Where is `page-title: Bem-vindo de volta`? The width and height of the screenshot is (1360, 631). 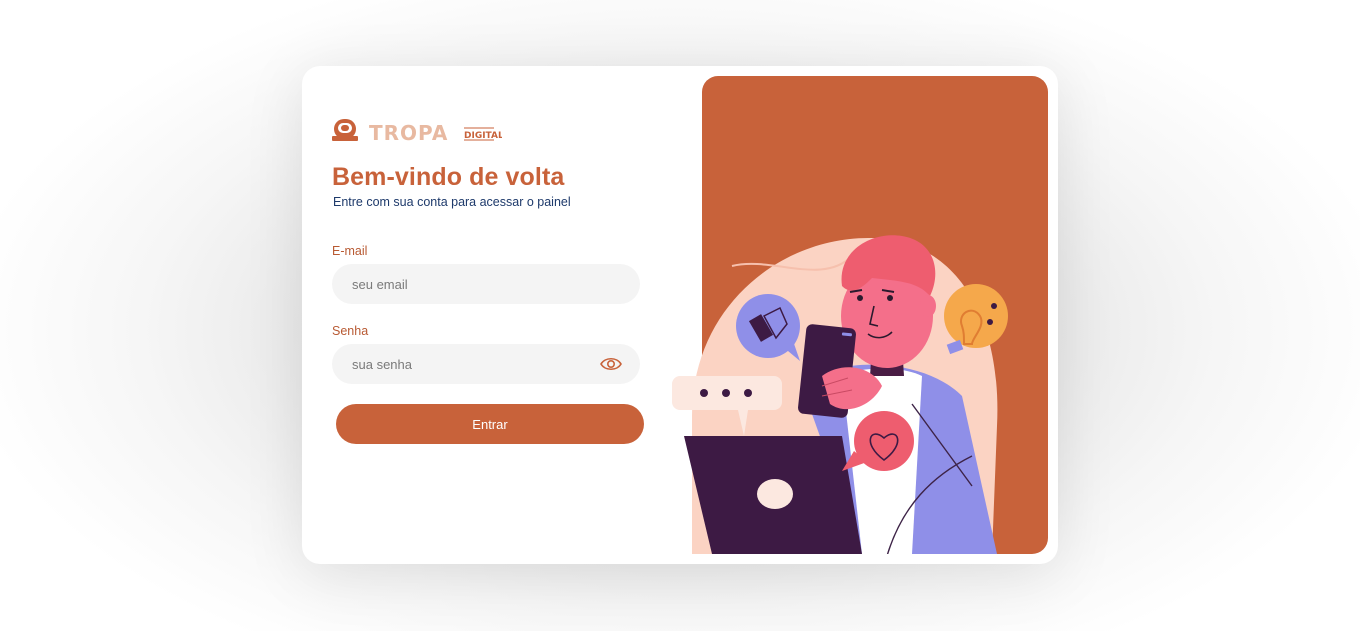 page-title: Bem-vindo de volta is located at coordinates (448, 177).